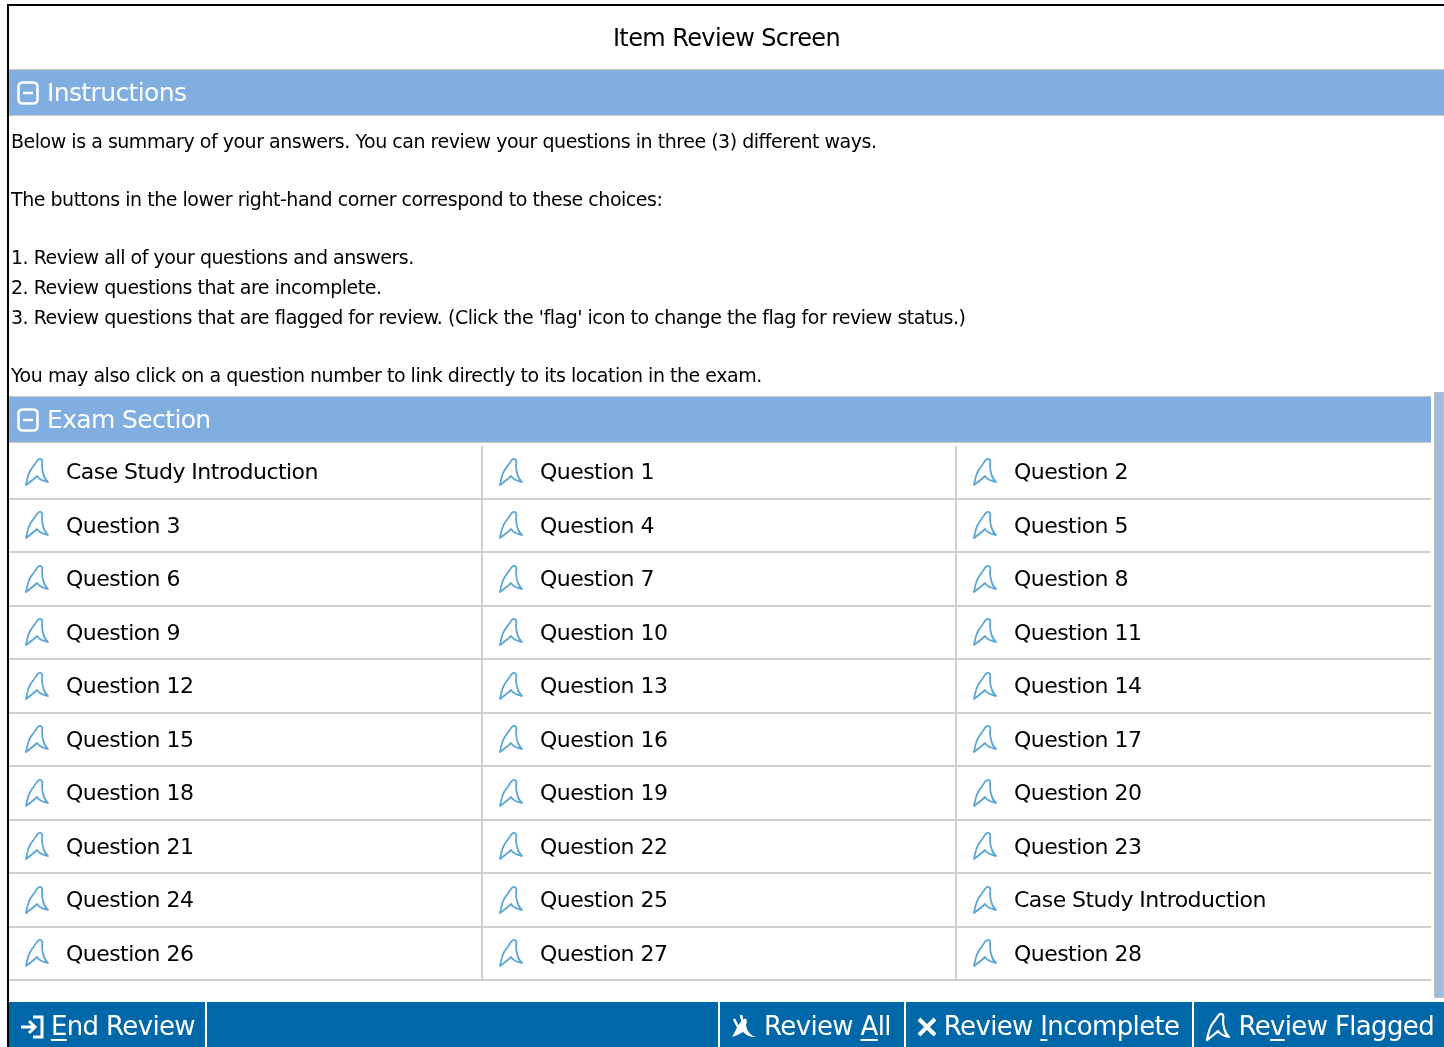  I want to click on question-link: Question 4, so click(720, 526).